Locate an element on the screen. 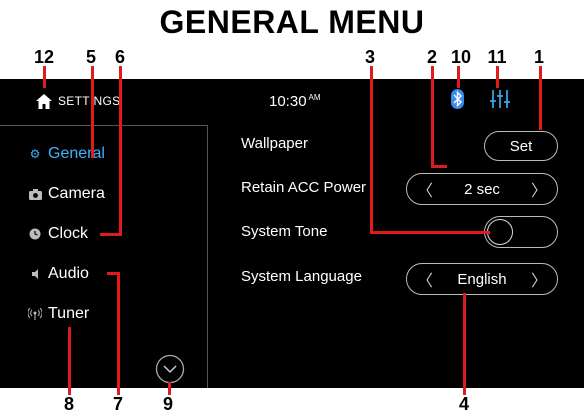 The height and width of the screenshot is (418, 584). sidebar-item-label: General is located at coordinates (76, 153).